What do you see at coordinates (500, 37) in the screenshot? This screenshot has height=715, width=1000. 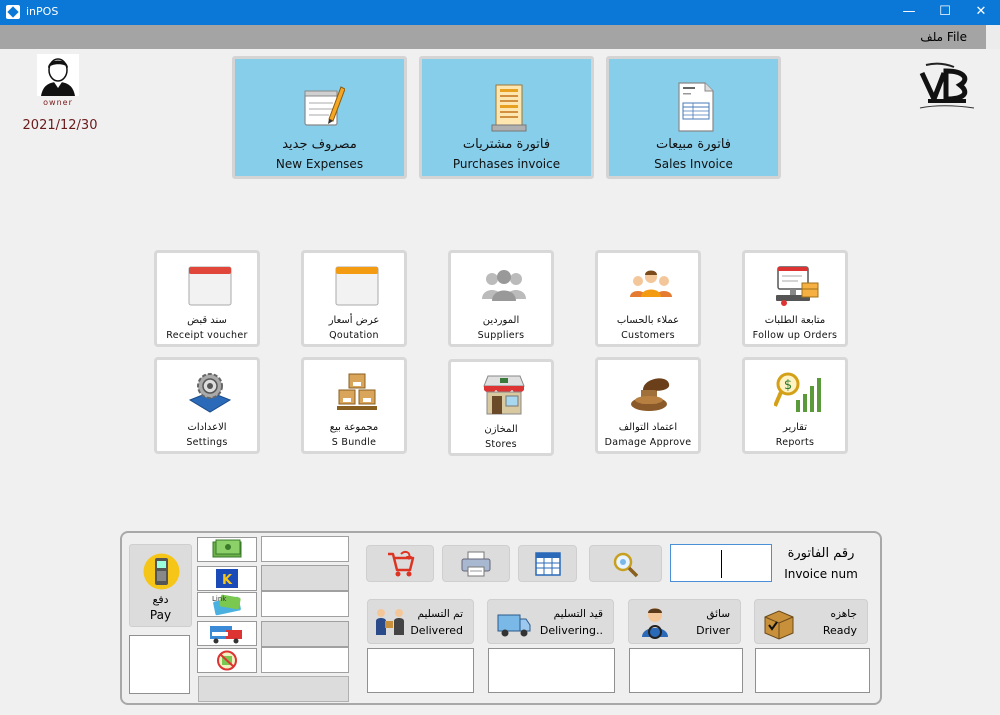 I see `menu-bar: ملف File` at bounding box center [500, 37].